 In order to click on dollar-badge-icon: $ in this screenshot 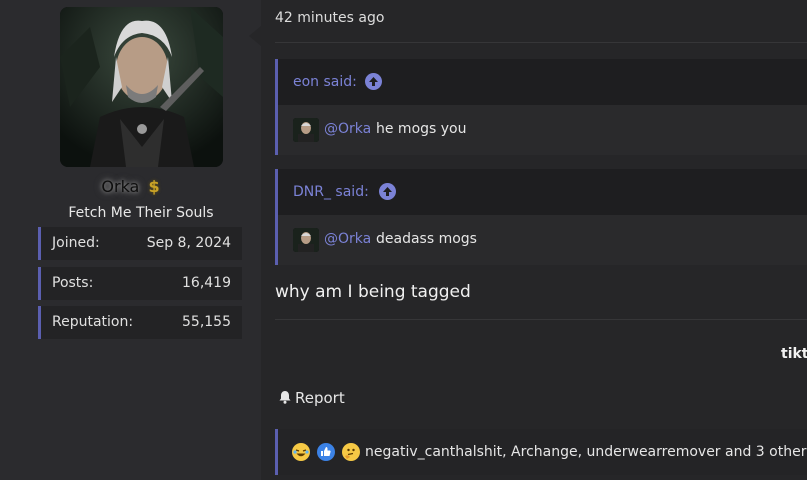, I will do `click(154, 186)`.